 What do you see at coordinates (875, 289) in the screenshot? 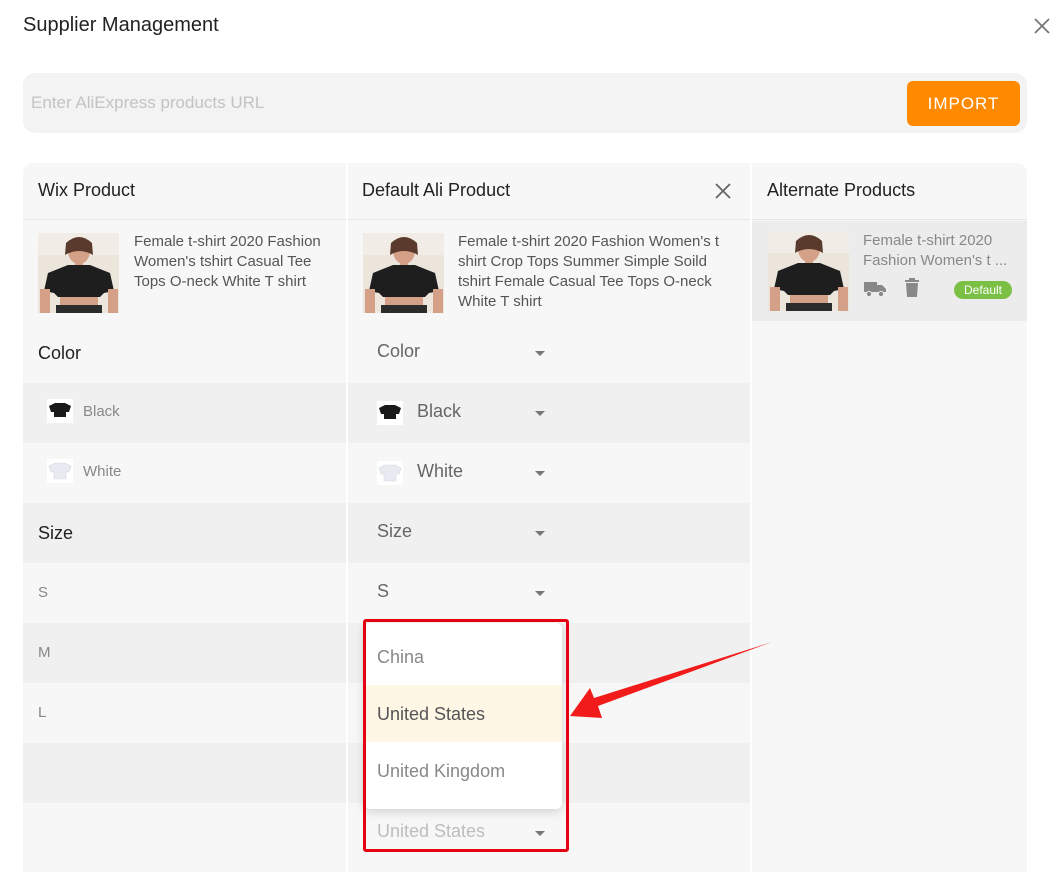
I see `shipping-truck-icon` at bounding box center [875, 289].